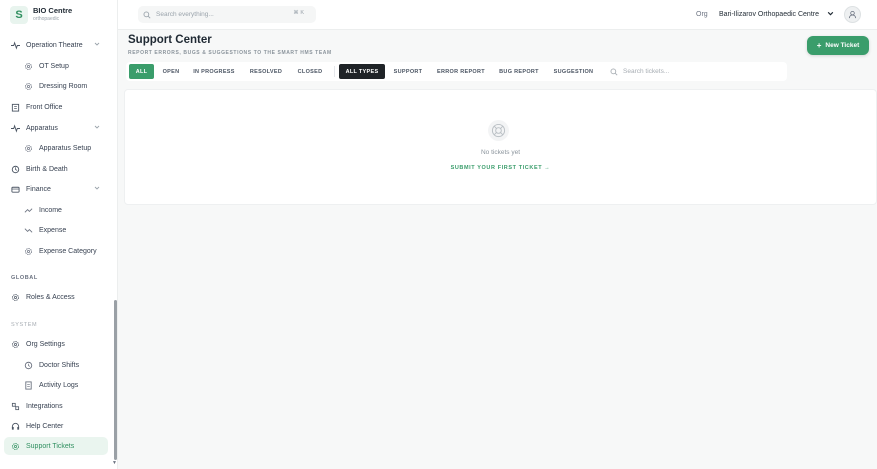 This screenshot has width=877, height=469. What do you see at coordinates (408, 71) in the screenshot?
I see `filter-type-support: SUPPORT` at bounding box center [408, 71].